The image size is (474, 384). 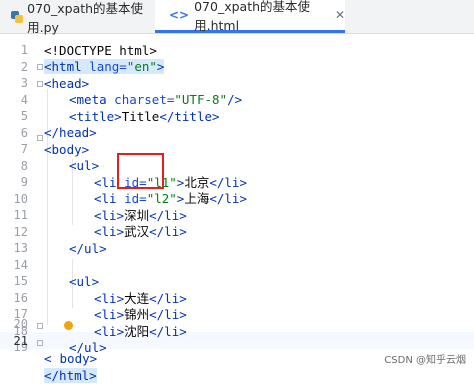 What do you see at coordinates (24, 67) in the screenshot?
I see `line-number: 2` at bounding box center [24, 67].